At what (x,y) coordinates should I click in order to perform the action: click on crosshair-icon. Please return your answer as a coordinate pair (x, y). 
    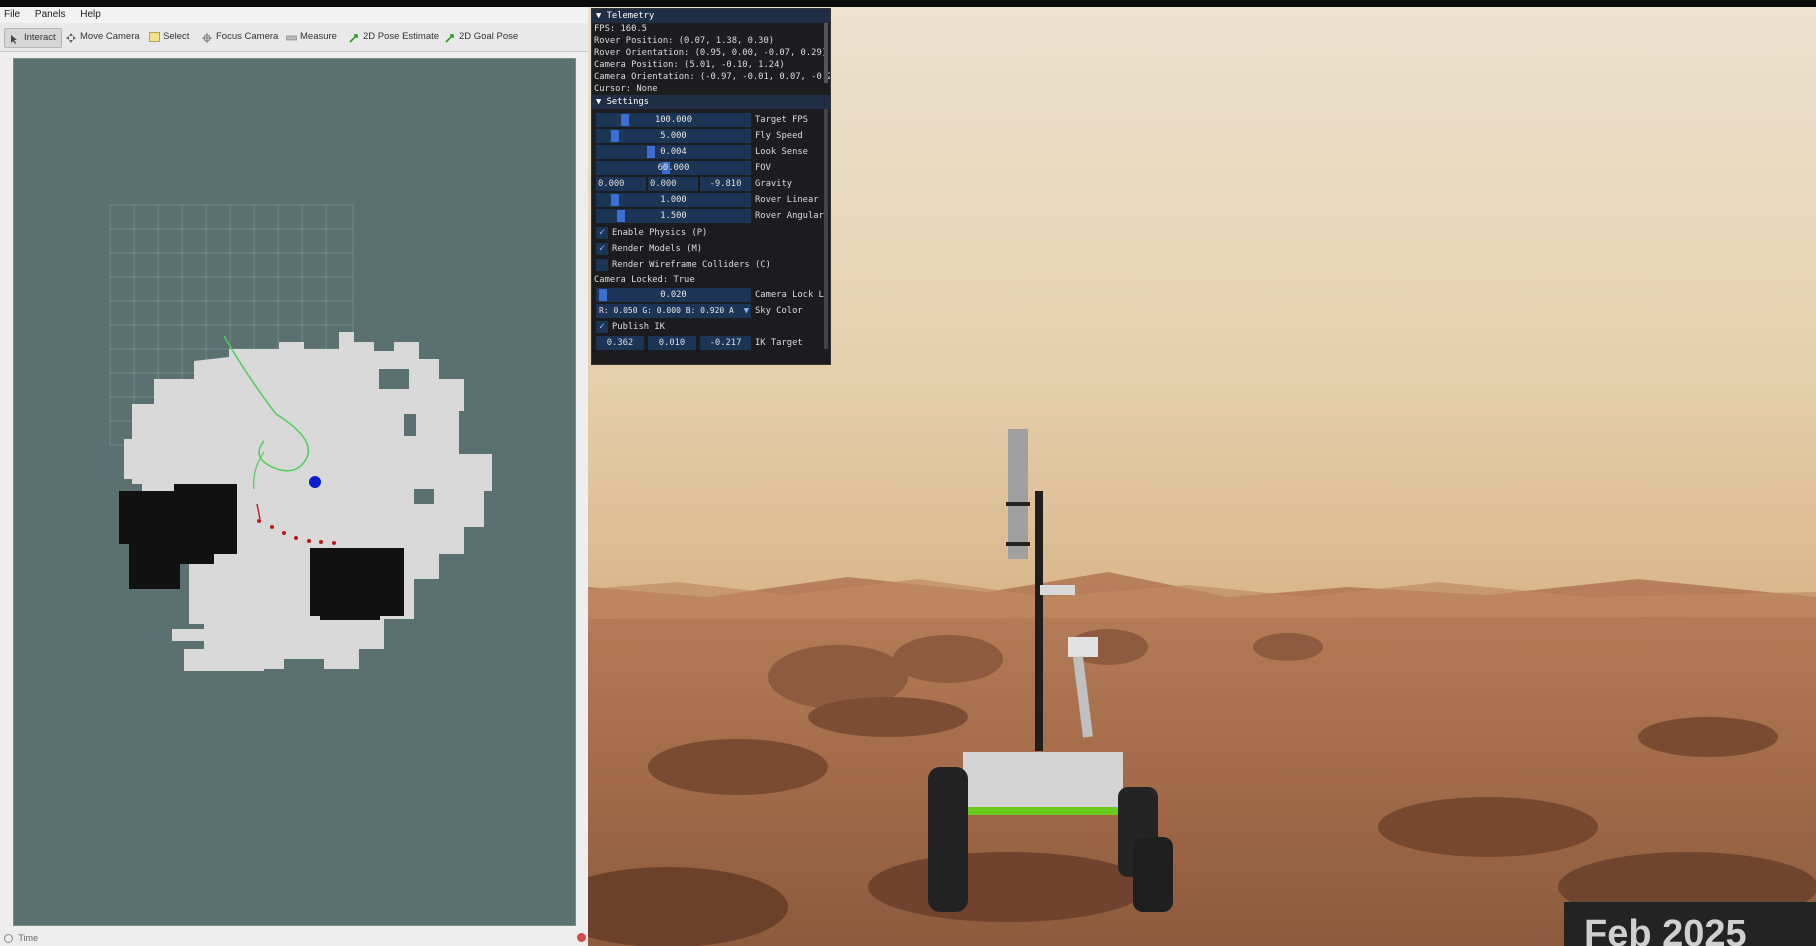
    Looking at the image, I should click on (207, 37).